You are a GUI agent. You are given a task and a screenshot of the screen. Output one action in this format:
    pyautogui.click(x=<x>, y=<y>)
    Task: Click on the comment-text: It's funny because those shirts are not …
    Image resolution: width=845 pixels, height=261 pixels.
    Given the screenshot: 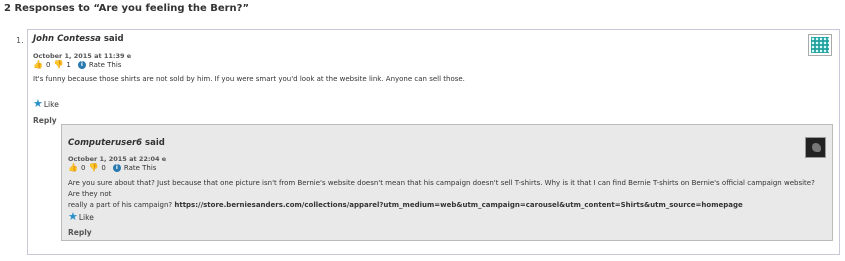 What is the action you would take?
    pyautogui.click(x=249, y=79)
    